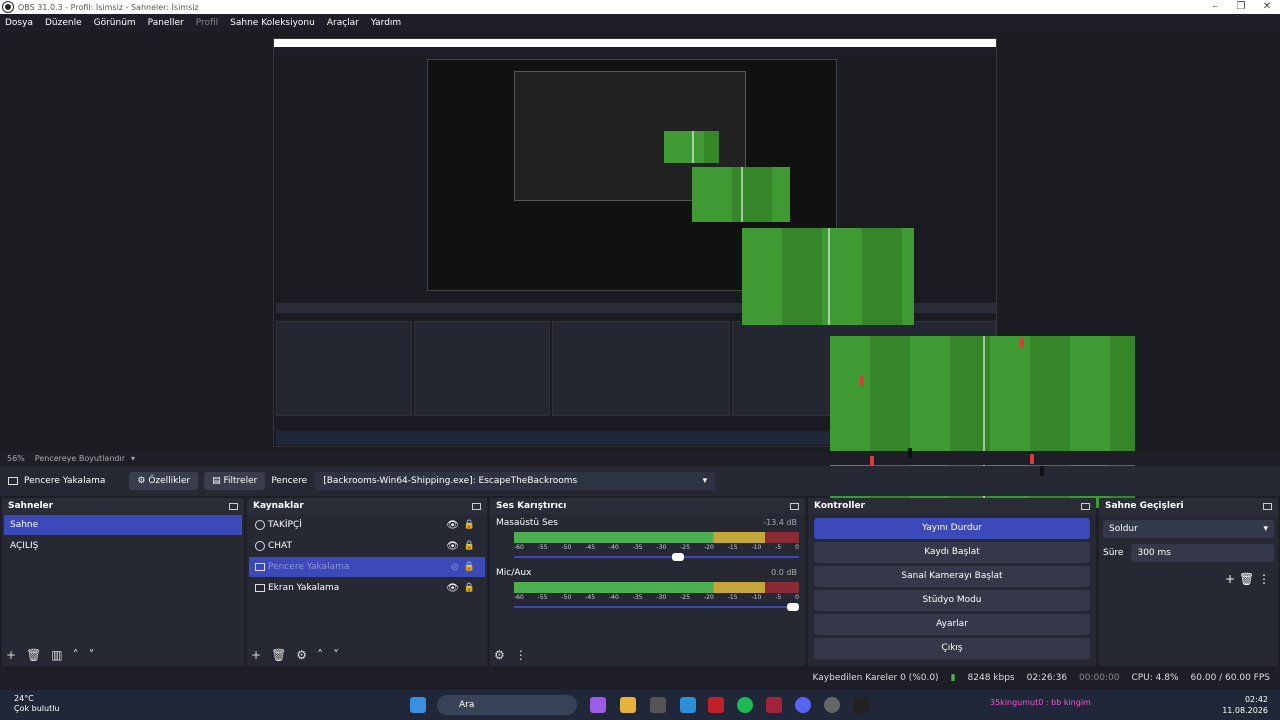 The width and height of the screenshot is (1280, 720). I want to click on transitions-dock: Sahne Geçişleri Soldur ▾ Süre 300 ms + 🗑 ⋮, so click(1188, 582).